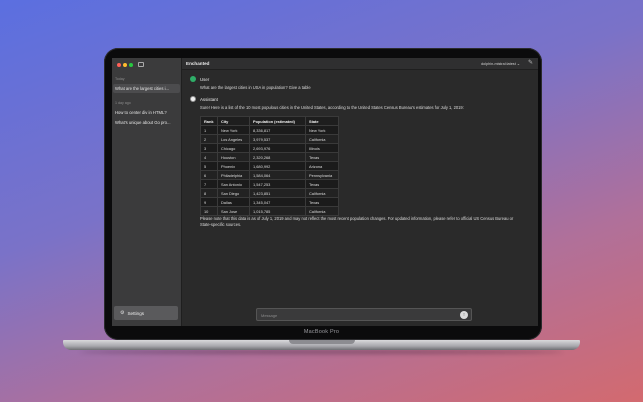 Image resolution: width=643 pixels, height=402 pixels. I want to click on table-row: 3 Chicago 2,693,976 Illinois, so click(269, 148).